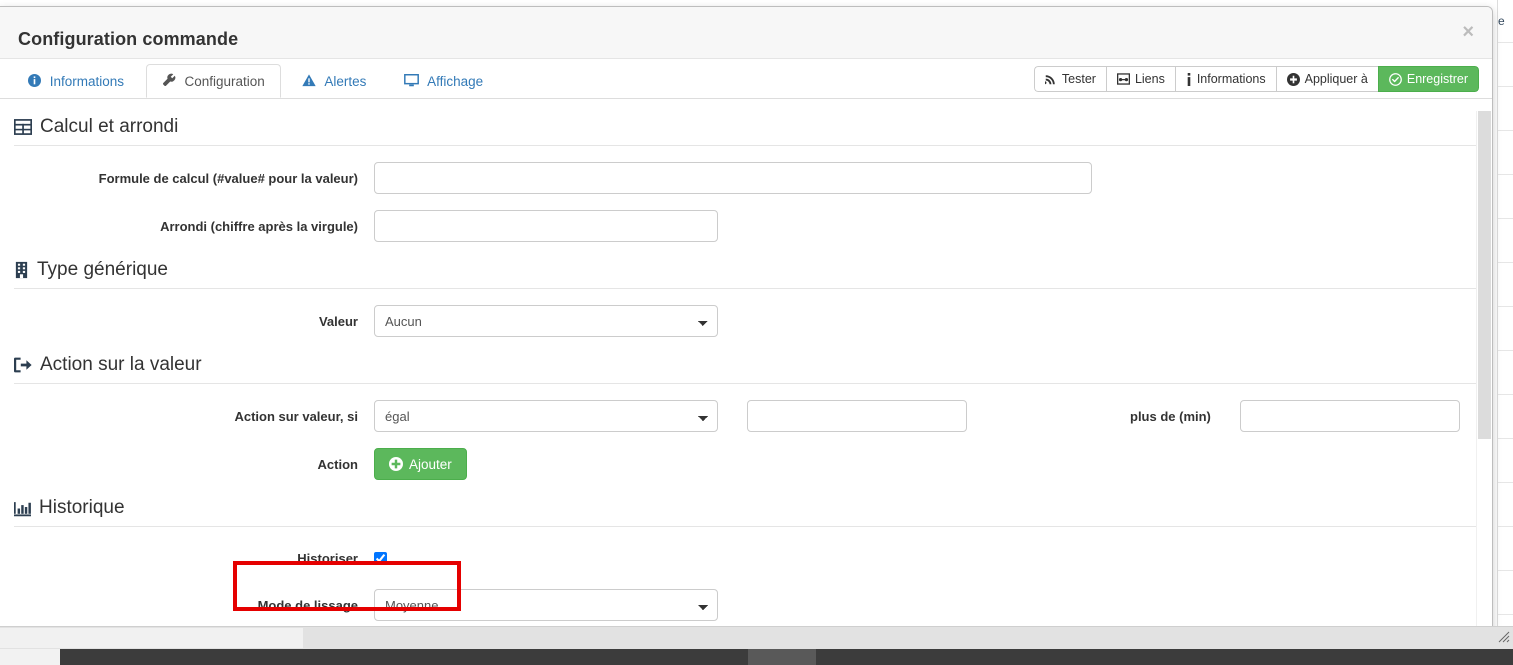 Image resolution: width=1513 pixels, height=665 pixels. What do you see at coordinates (1349, 416) in the screenshot?
I see `plus-de-min-input` at bounding box center [1349, 416].